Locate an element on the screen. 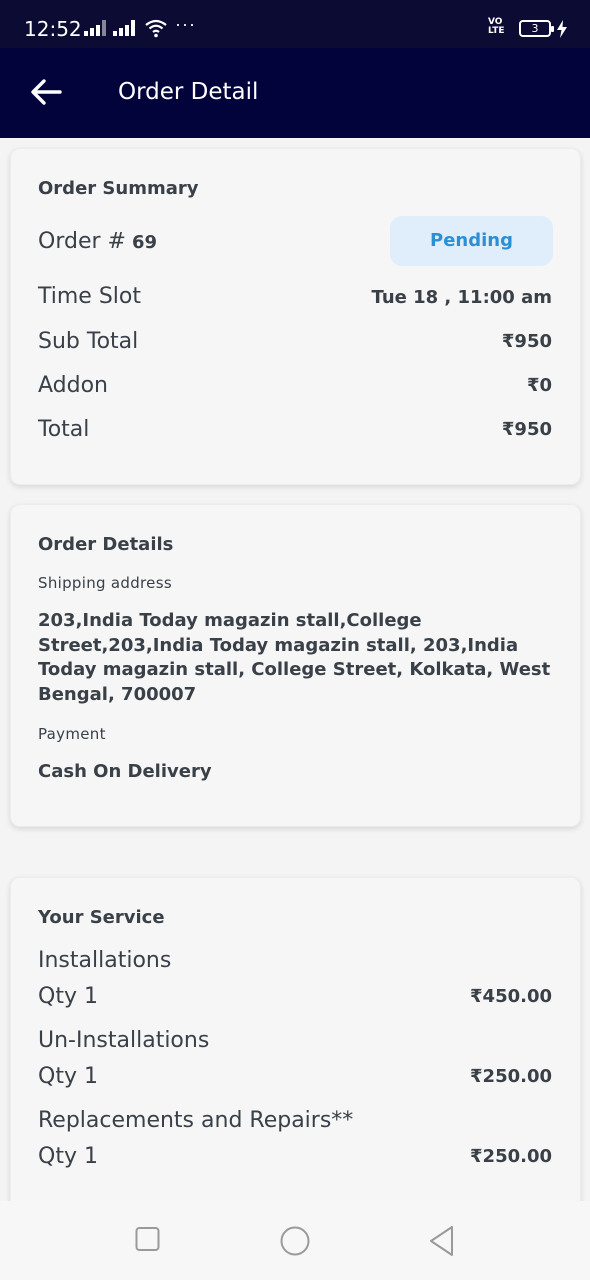 The height and width of the screenshot is (1280, 590). battery-level: 3 is located at coordinates (535, 28).